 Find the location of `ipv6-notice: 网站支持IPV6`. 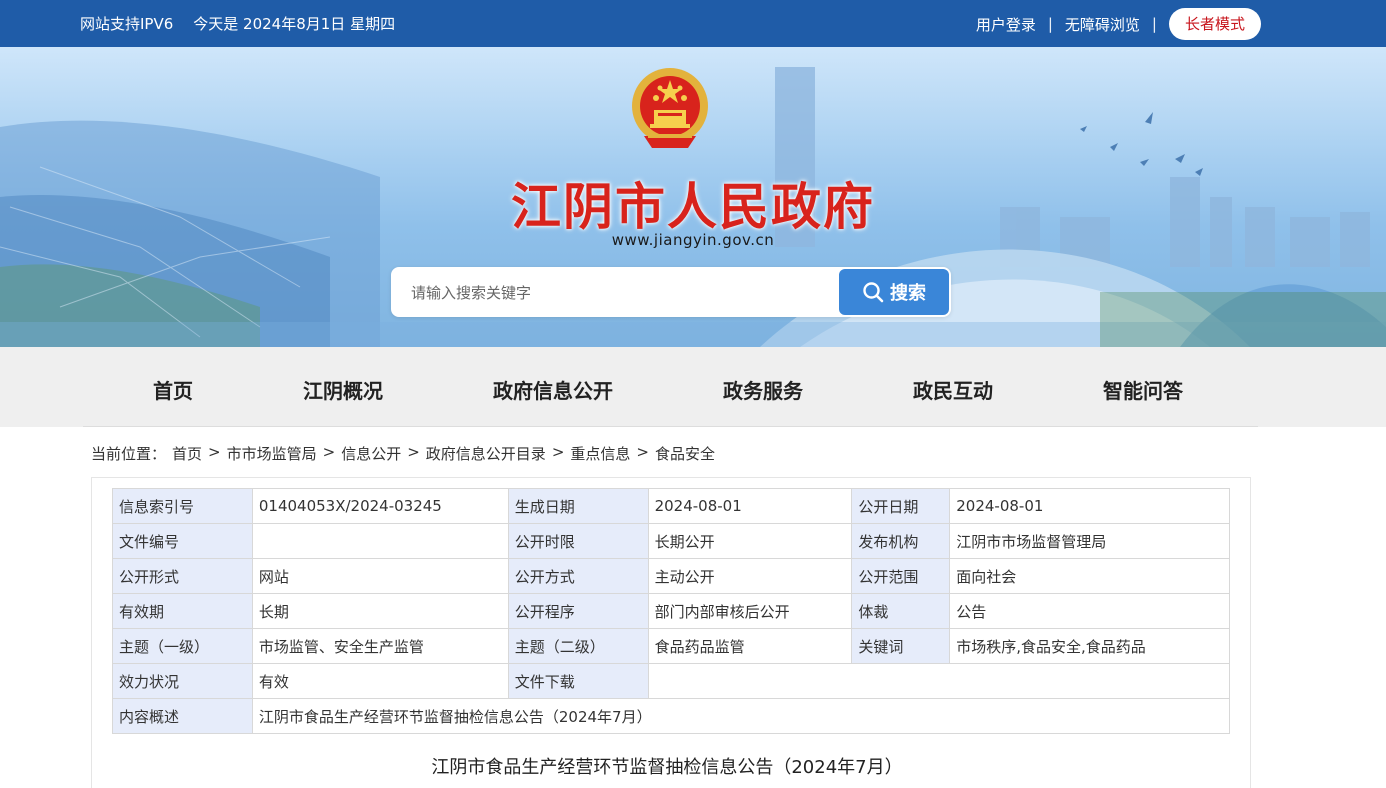

ipv6-notice: 网站支持IPV6 is located at coordinates (127, 24).